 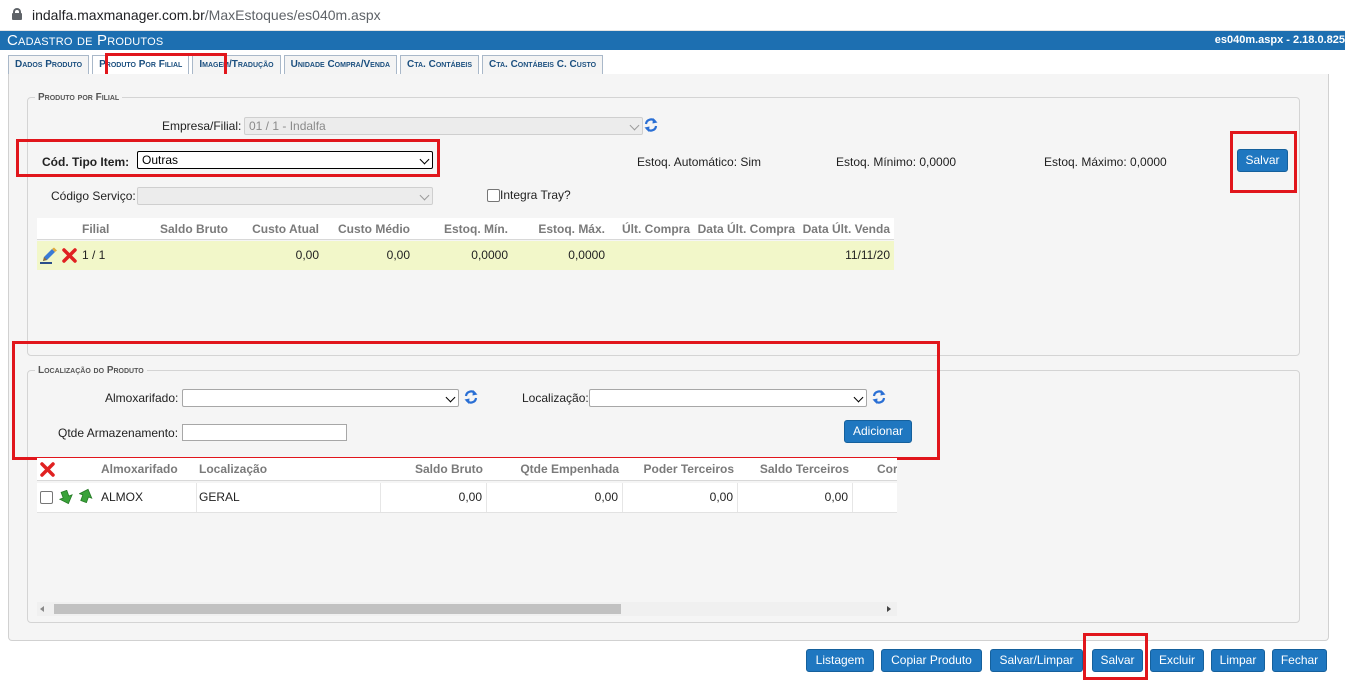 What do you see at coordinates (1177, 660) in the screenshot?
I see `excluir-button: Excluir` at bounding box center [1177, 660].